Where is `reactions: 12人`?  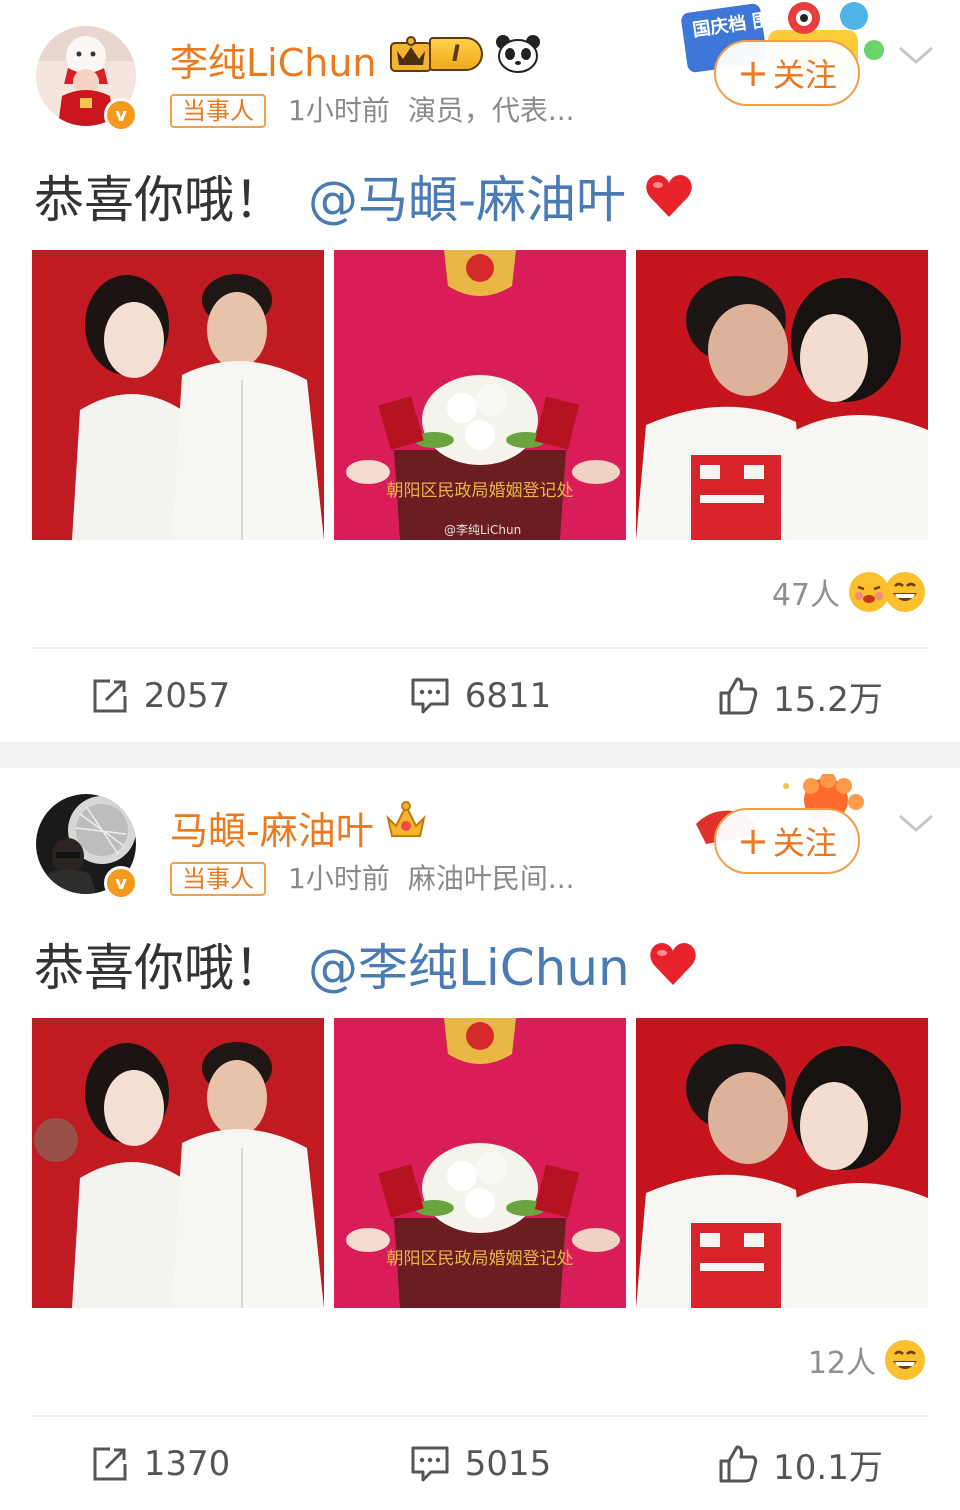 reactions: 12人 is located at coordinates (867, 1360).